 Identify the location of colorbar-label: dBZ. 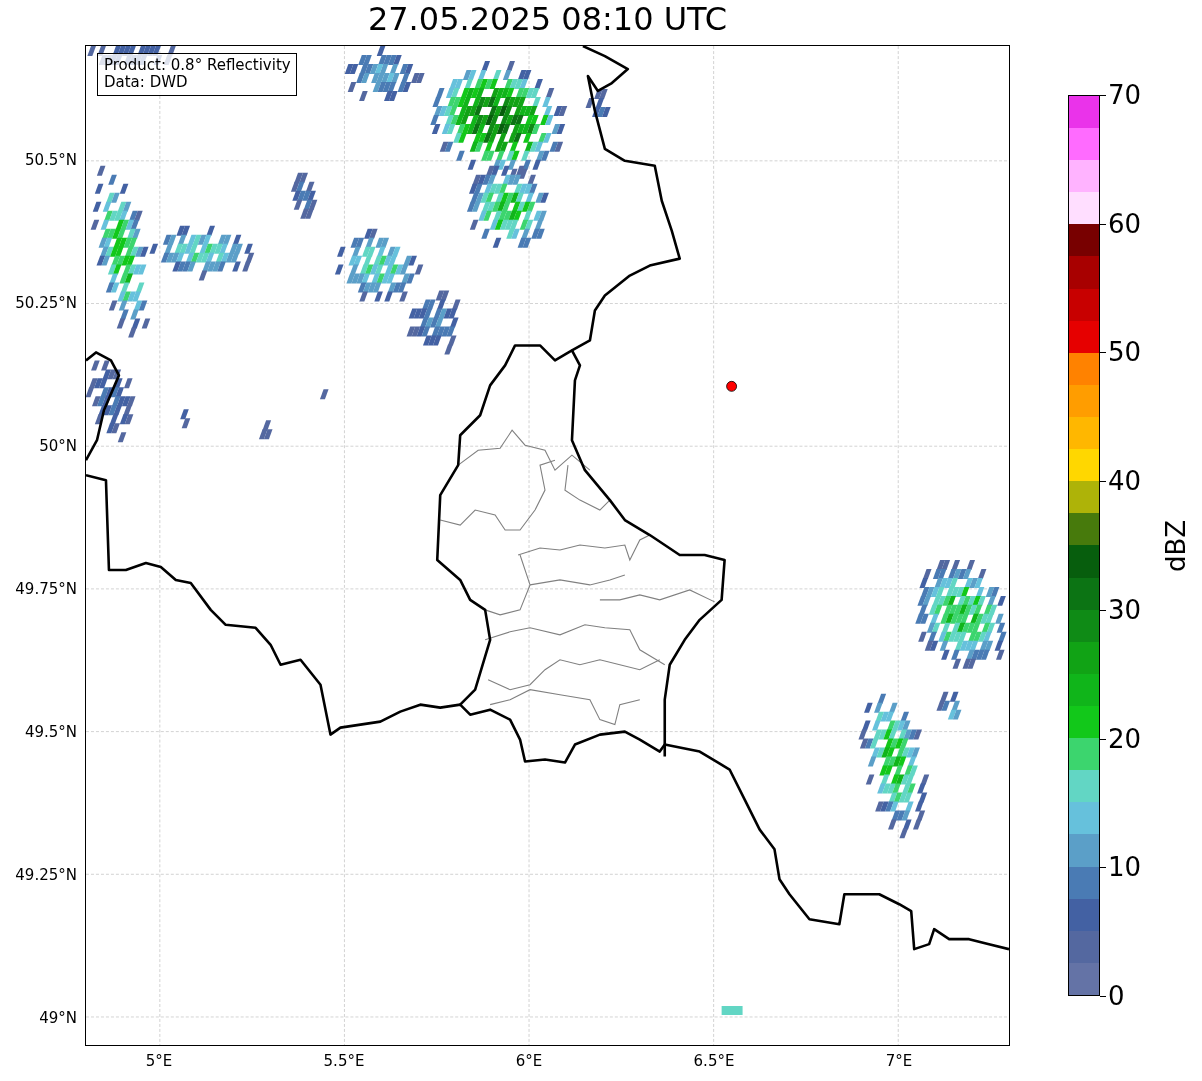
(1175, 545).